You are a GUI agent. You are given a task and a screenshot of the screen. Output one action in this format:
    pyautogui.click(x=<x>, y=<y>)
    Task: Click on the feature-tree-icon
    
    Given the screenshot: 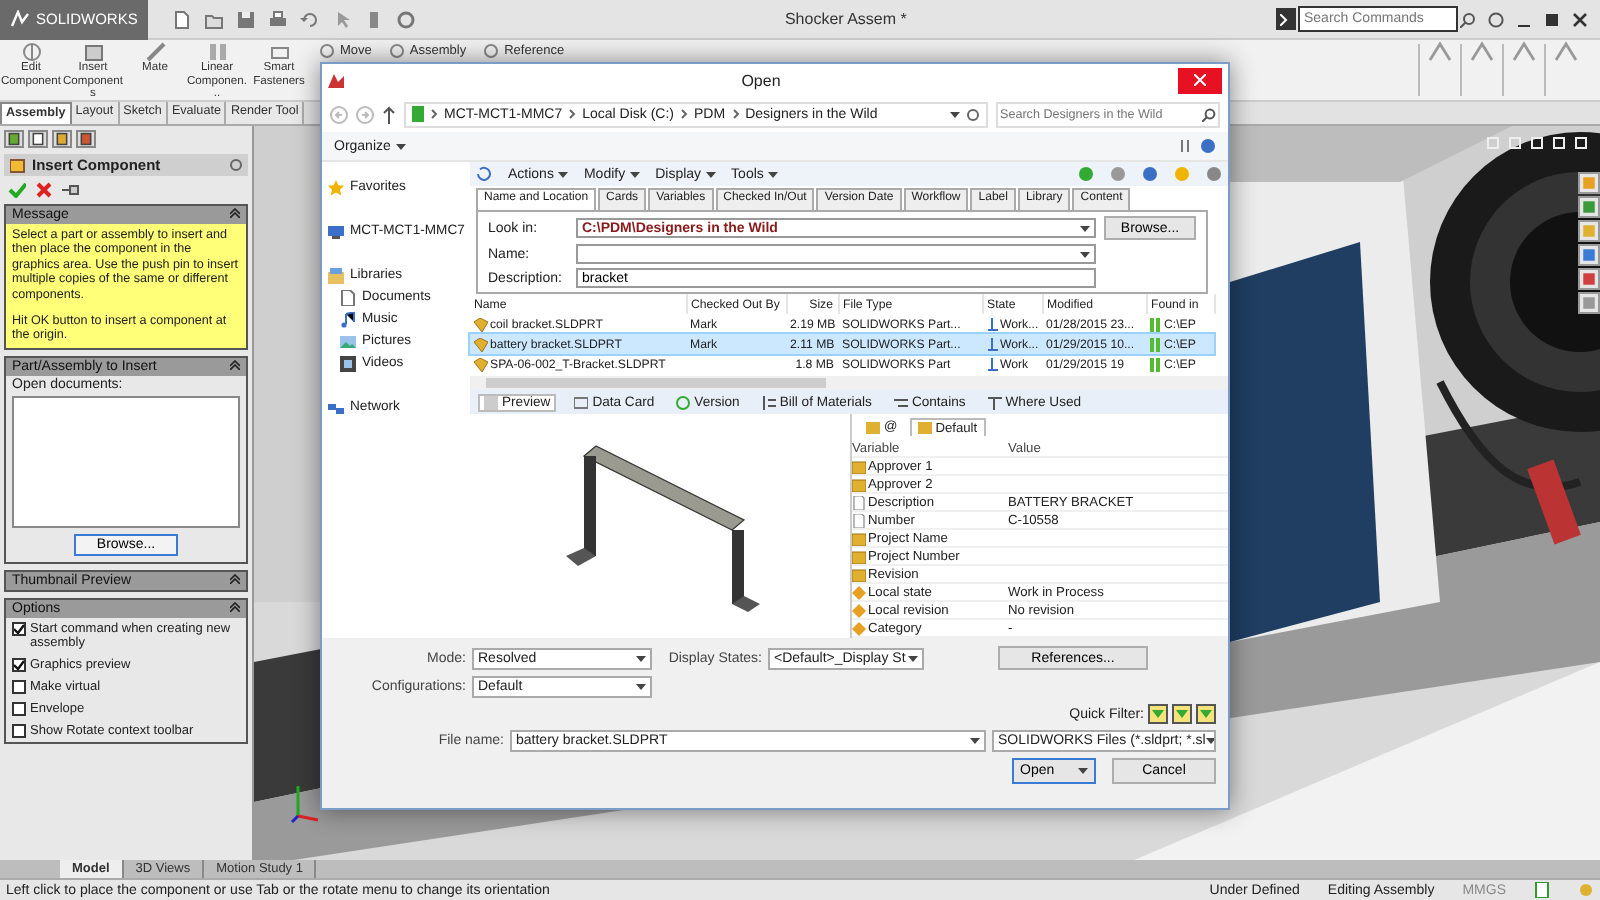 What is the action you would take?
    pyautogui.click(x=14, y=139)
    